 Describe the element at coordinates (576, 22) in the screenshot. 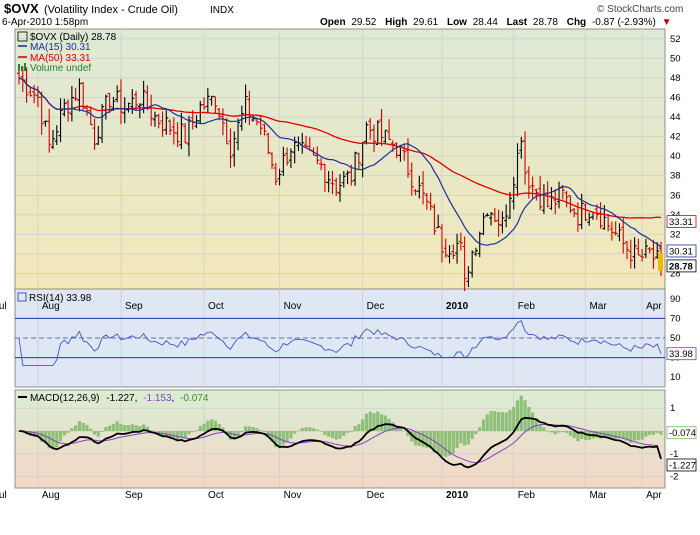

I see `chg-label: Chg` at that location.